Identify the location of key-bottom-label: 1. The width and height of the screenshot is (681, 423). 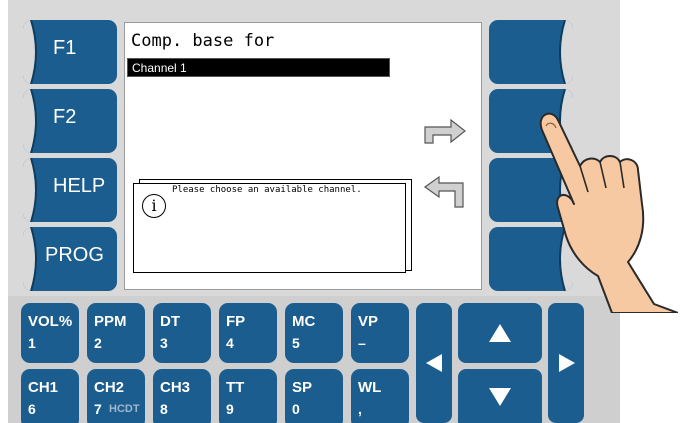
(32, 343).